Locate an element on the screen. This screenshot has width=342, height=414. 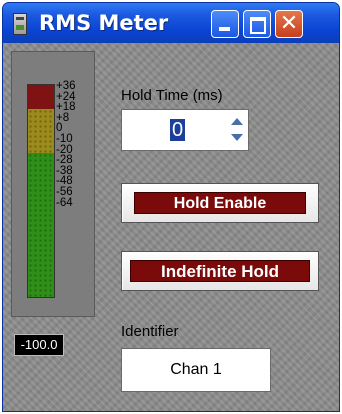
scale-label: -10 is located at coordinates (64, 138).